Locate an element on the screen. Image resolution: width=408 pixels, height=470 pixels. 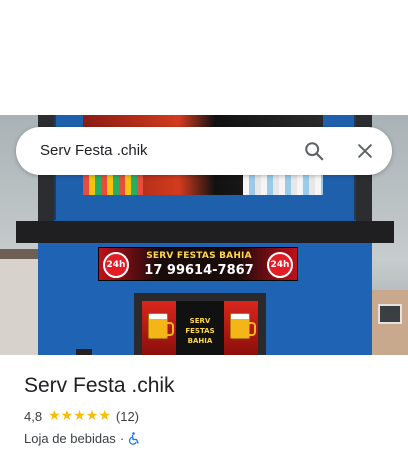
star-rating: ★ ★ ★ ★ ★ is located at coordinates (79, 416).